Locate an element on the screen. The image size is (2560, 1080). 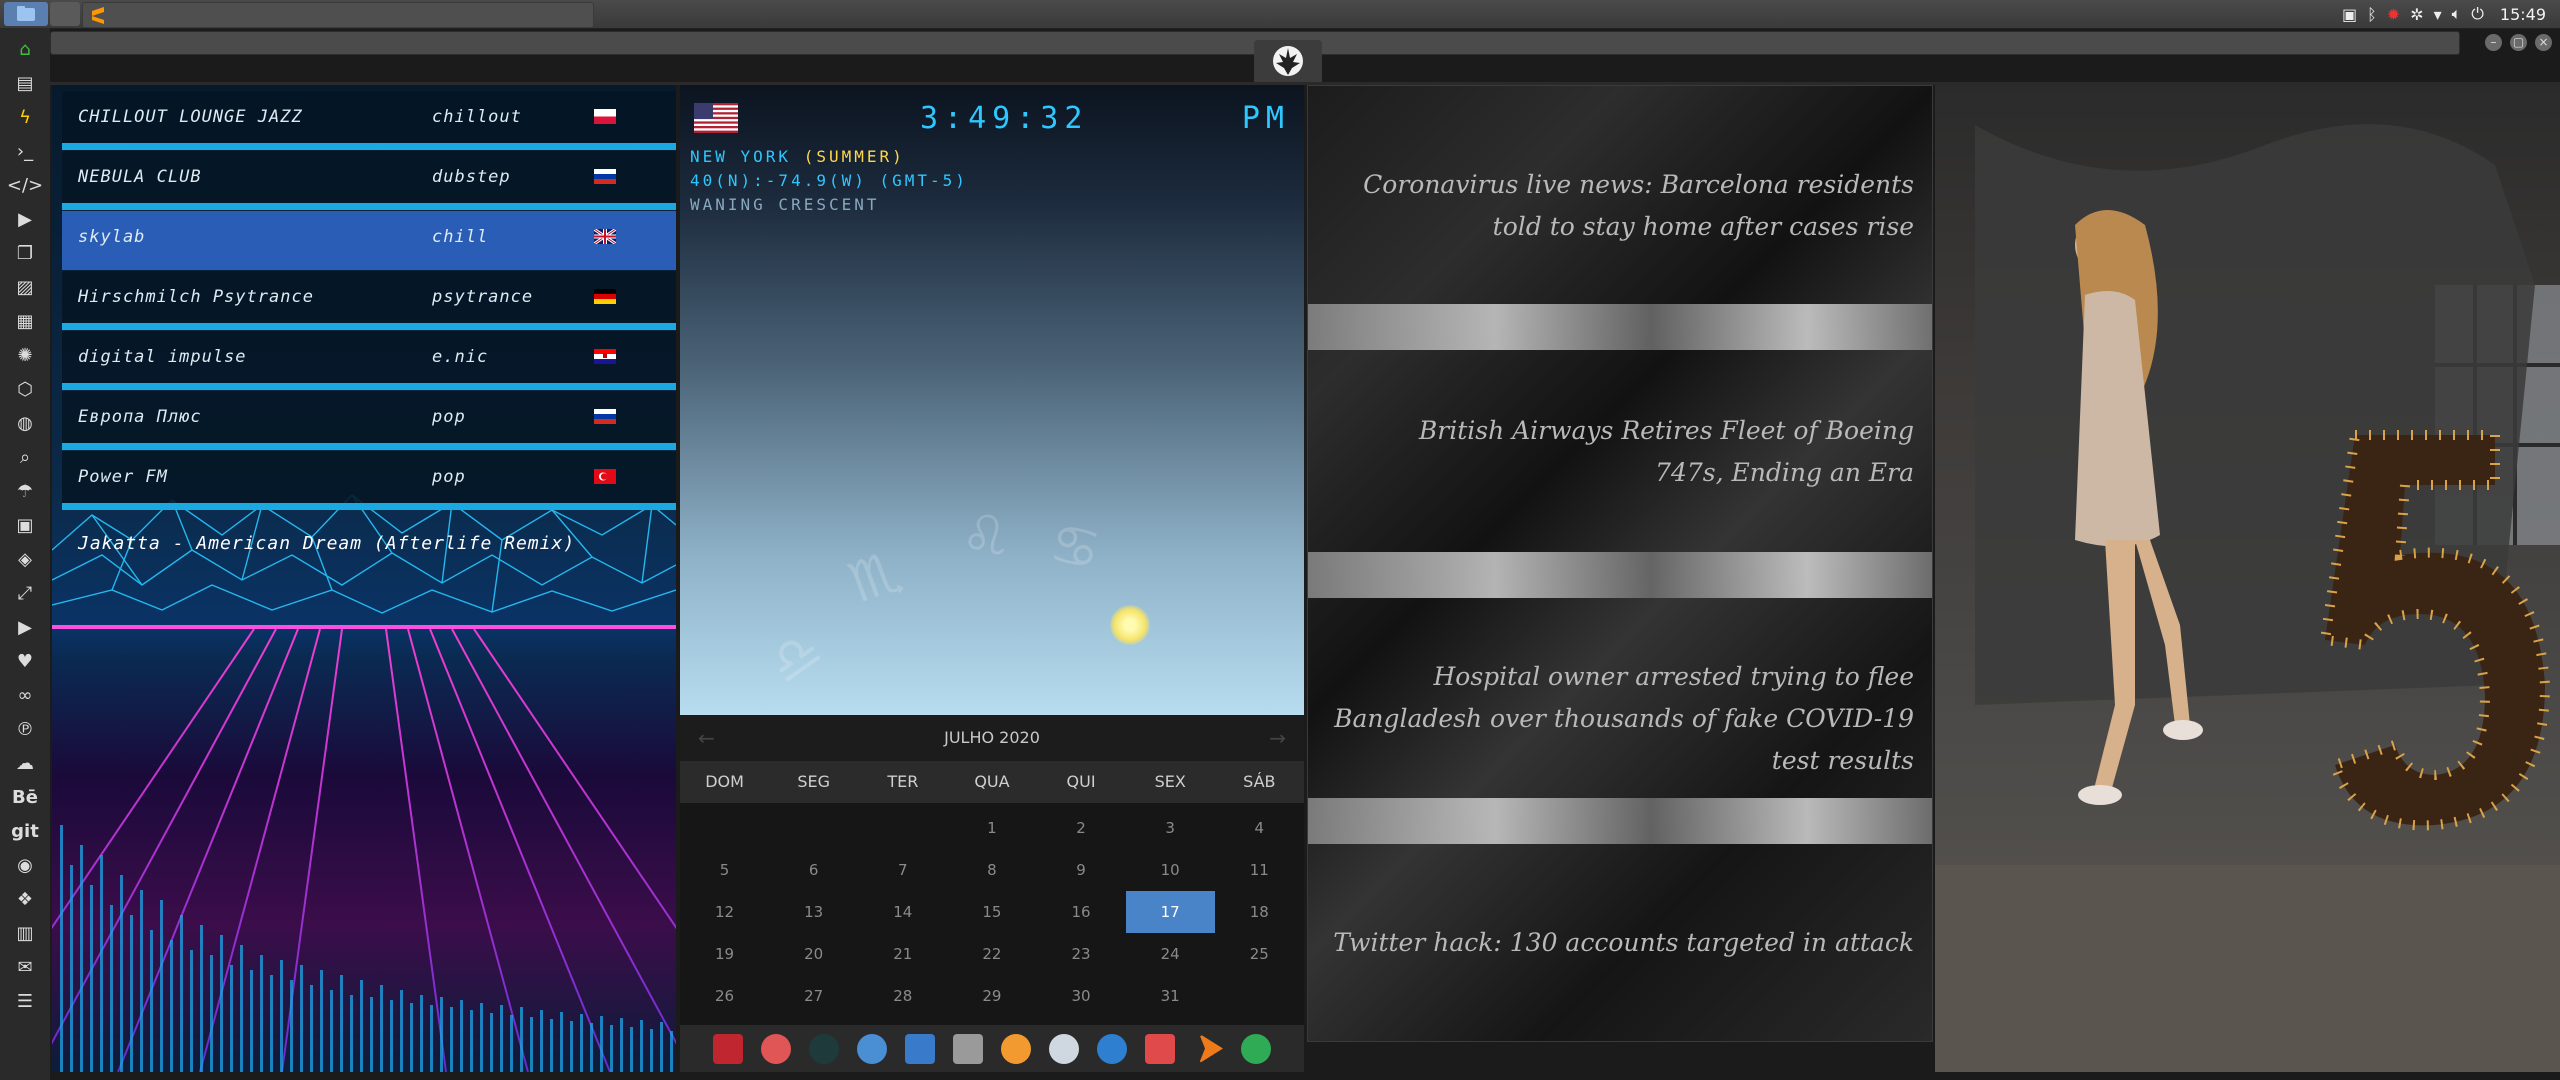
calendar-day: 14 is located at coordinates (902, 912).